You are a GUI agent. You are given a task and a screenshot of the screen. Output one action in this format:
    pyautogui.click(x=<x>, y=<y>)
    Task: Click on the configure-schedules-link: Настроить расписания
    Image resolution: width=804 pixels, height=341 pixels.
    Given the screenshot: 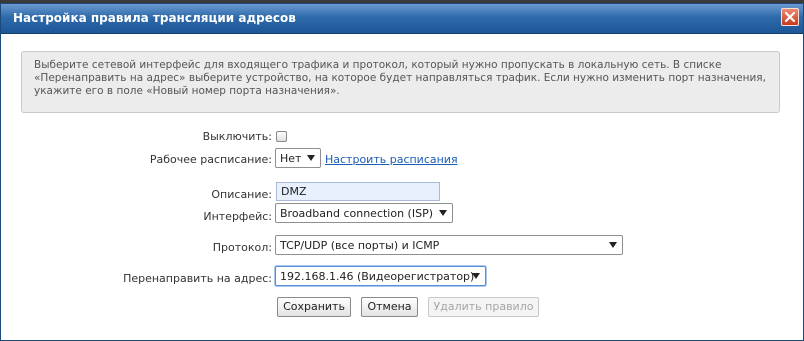 What is the action you would take?
    pyautogui.click(x=391, y=159)
    